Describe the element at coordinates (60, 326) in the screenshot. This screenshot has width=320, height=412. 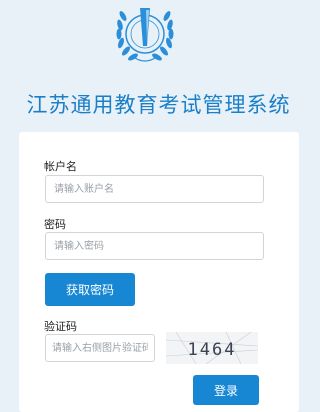
I see `captcha-label: 验证码` at that location.